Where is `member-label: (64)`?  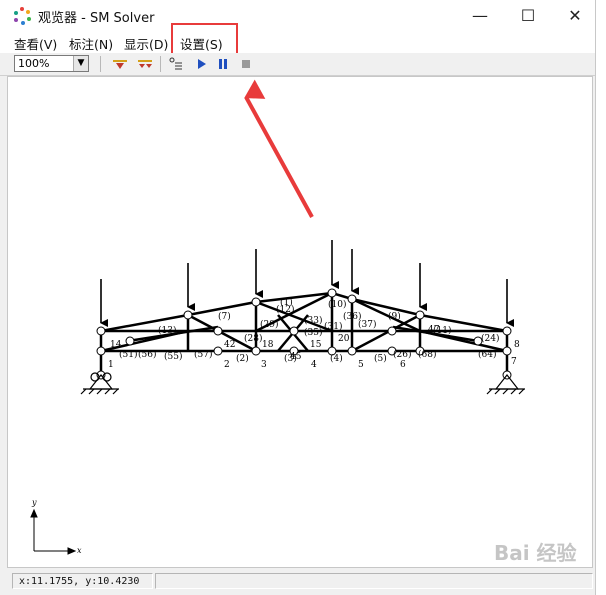
member-label: (64) is located at coordinates (487, 354).